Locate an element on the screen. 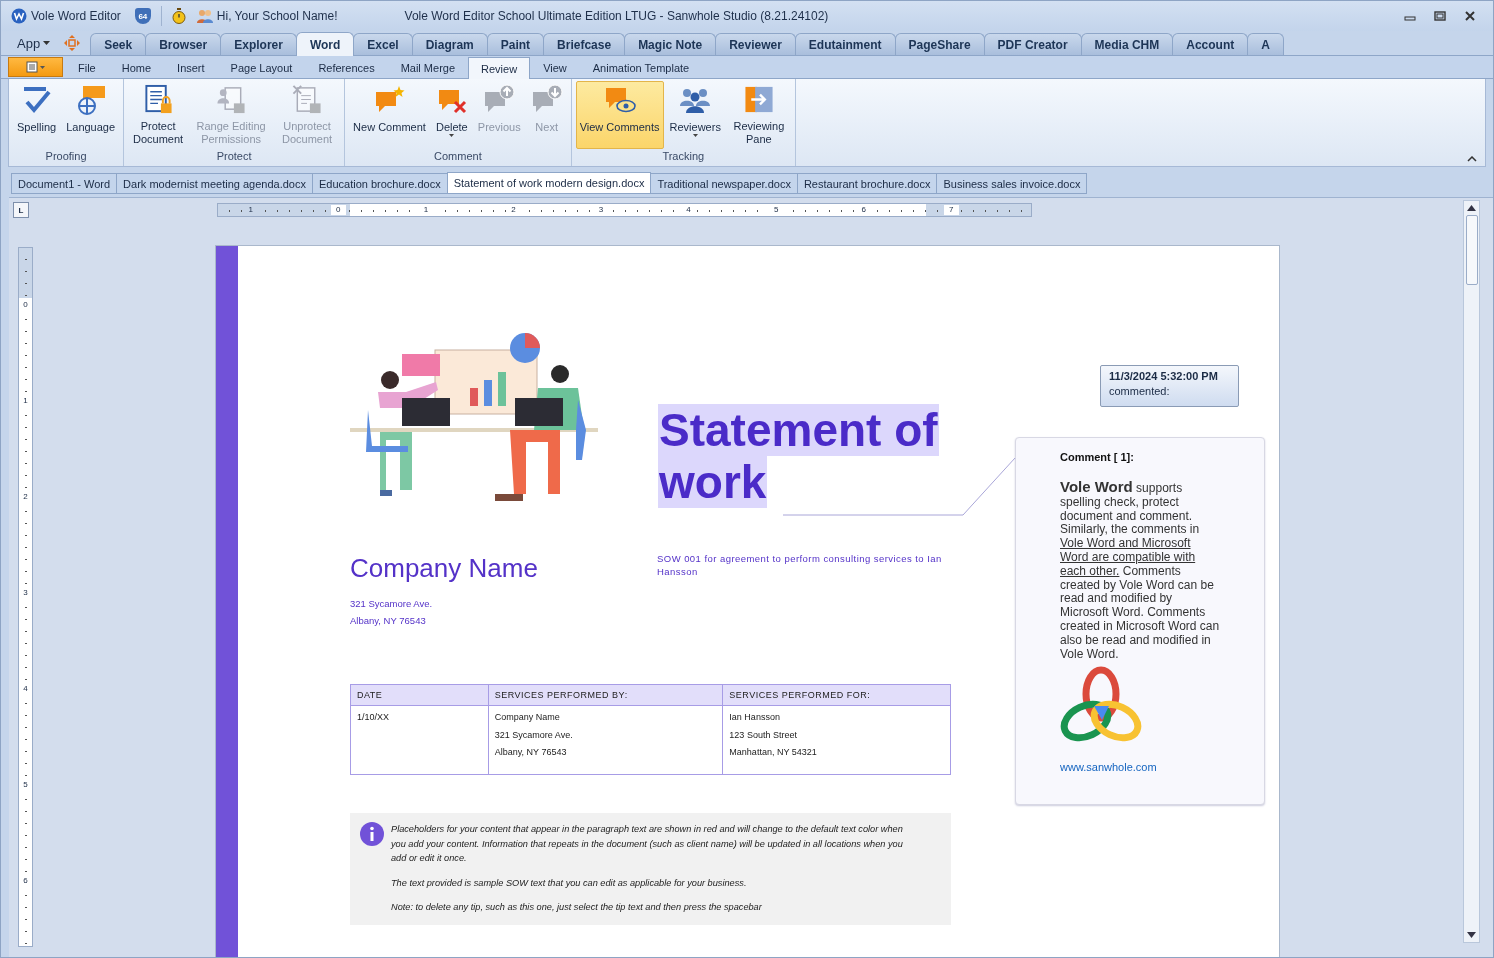  column-header: SERVICES PERFORMED BY: is located at coordinates (605, 695).